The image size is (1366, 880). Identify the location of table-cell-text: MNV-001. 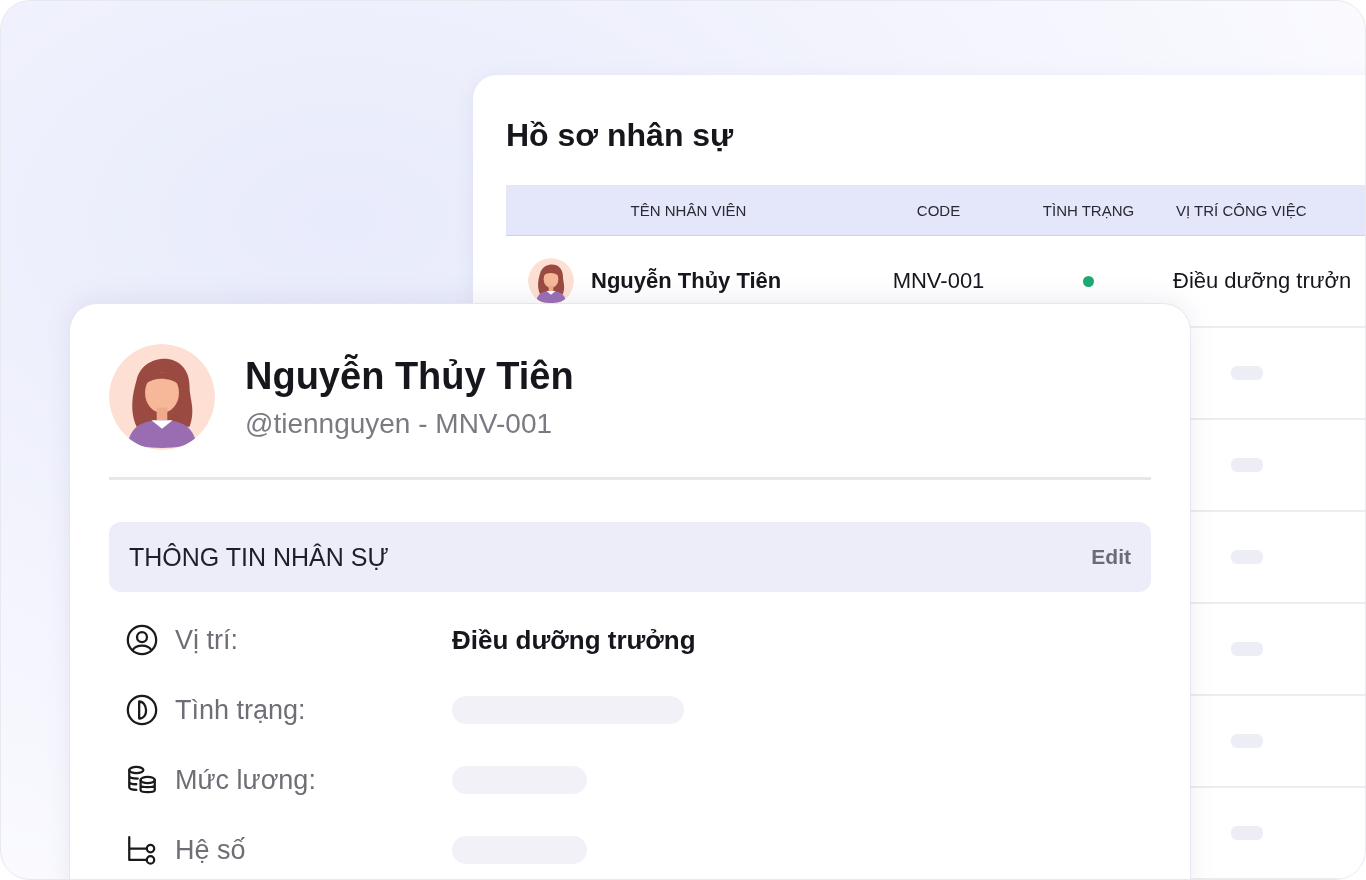
(938, 281).